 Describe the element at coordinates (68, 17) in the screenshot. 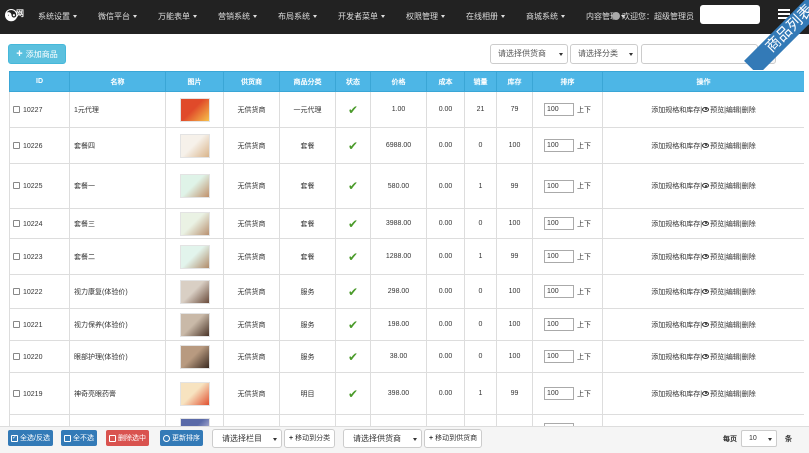

I see `menu-item-system: 系统设置` at that location.